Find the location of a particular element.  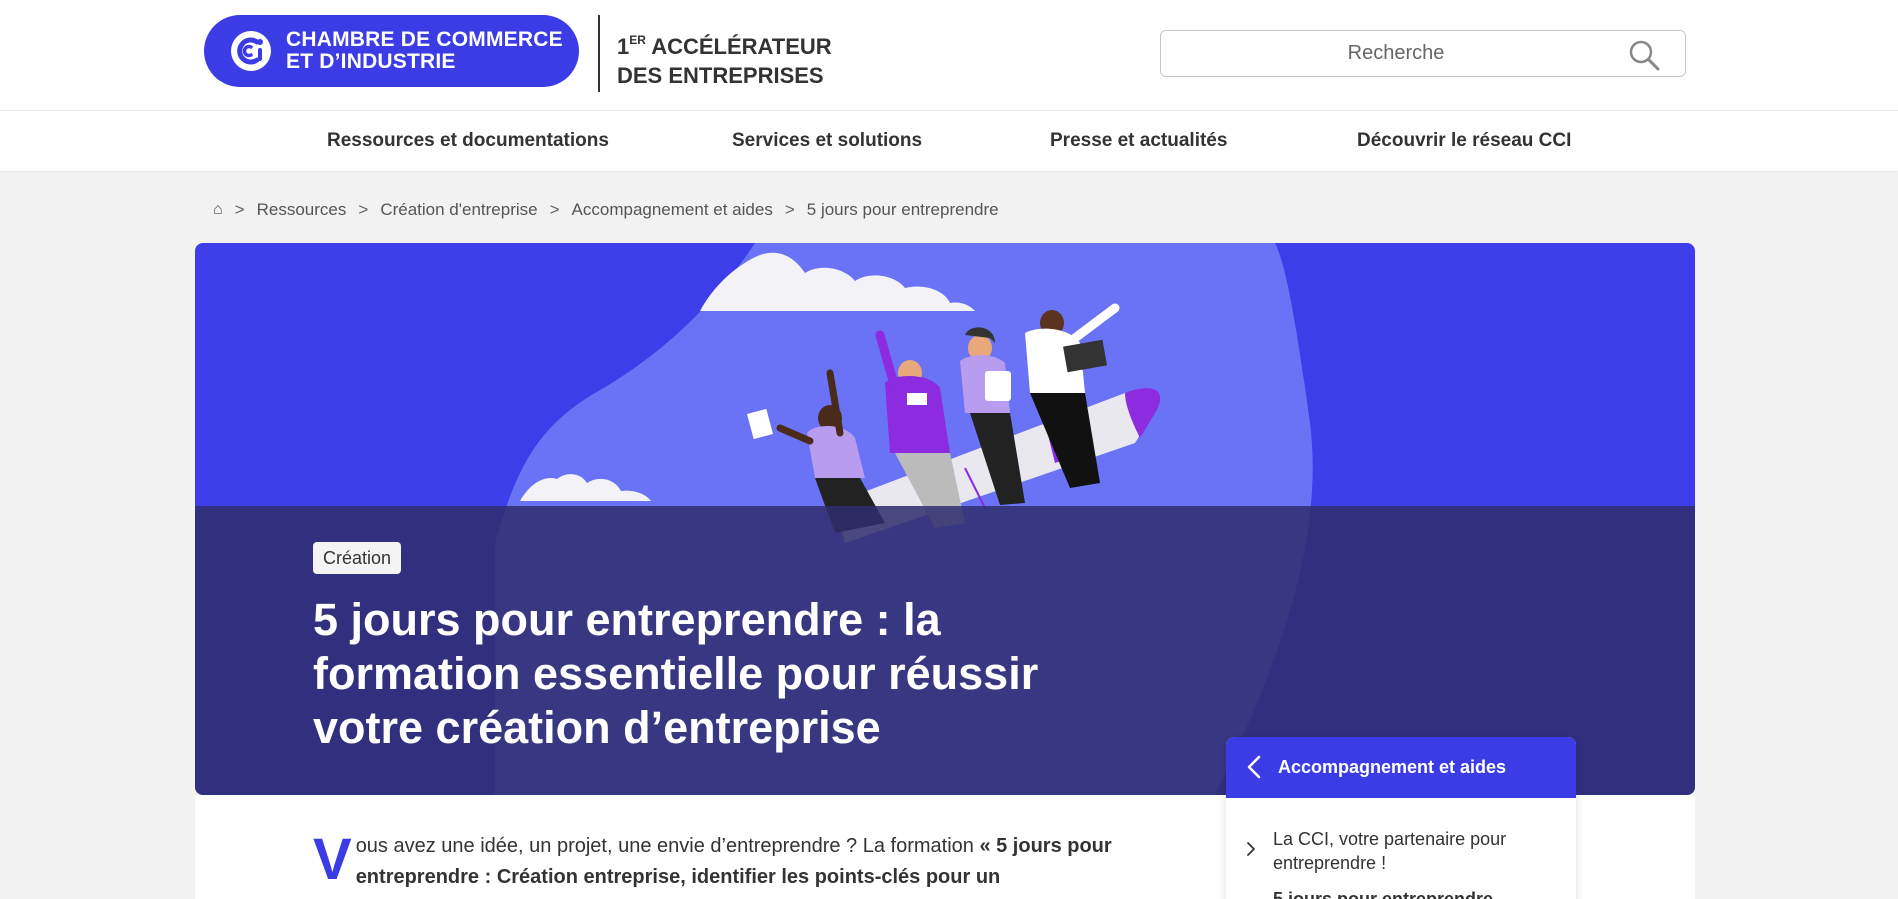

side-menu-back-button: Accompagnement et aides is located at coordinates (1401, 767).